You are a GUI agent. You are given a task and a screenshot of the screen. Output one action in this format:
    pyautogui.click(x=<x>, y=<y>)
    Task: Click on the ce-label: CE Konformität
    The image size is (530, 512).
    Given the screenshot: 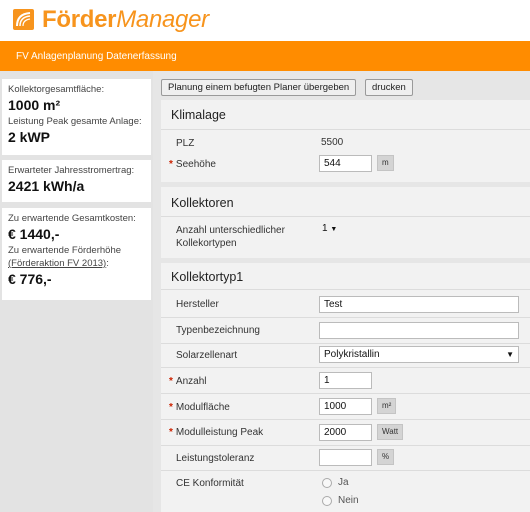 What is the action you would take?
    pyautogui.click(x=210, y=483)
    